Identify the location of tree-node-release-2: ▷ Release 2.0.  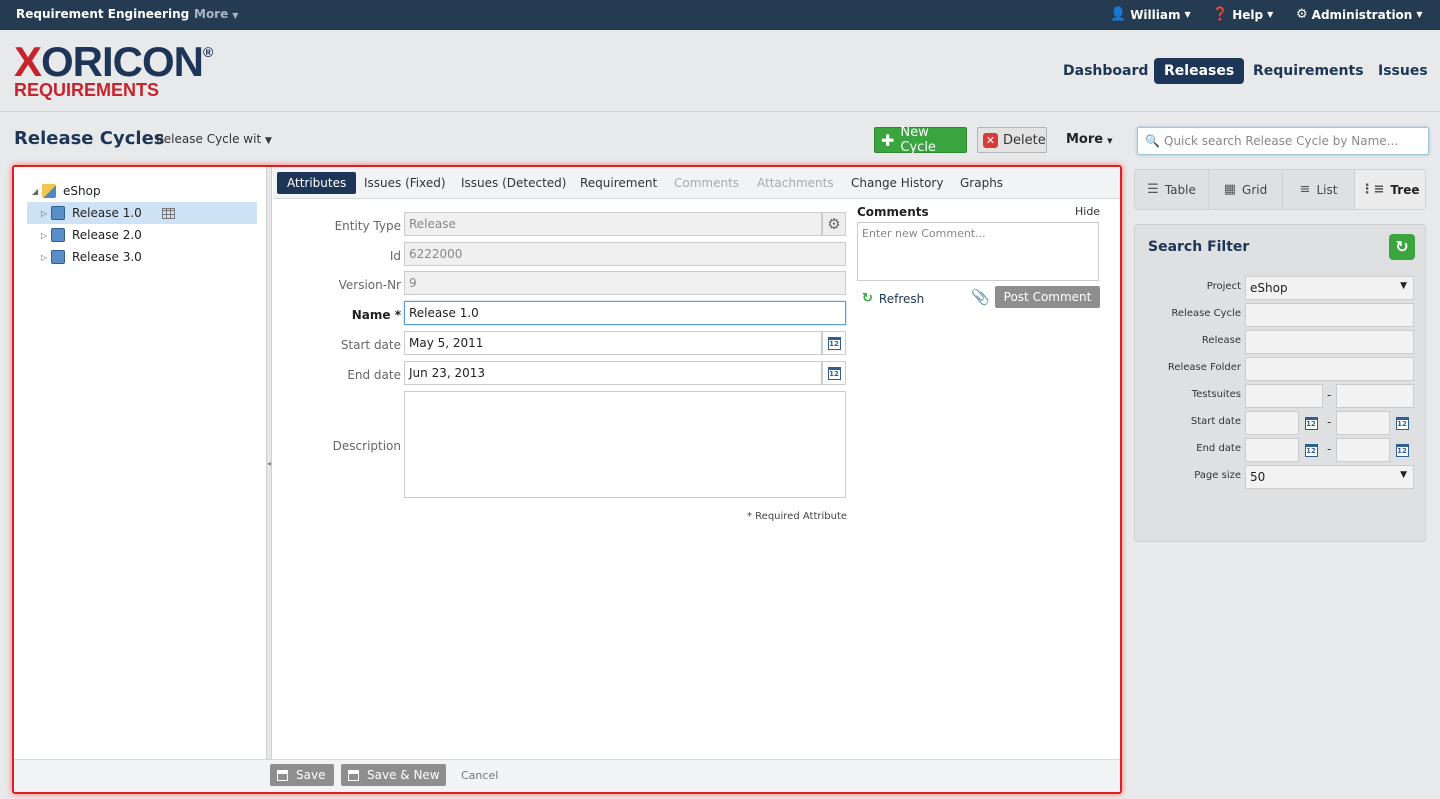
(91, 235).